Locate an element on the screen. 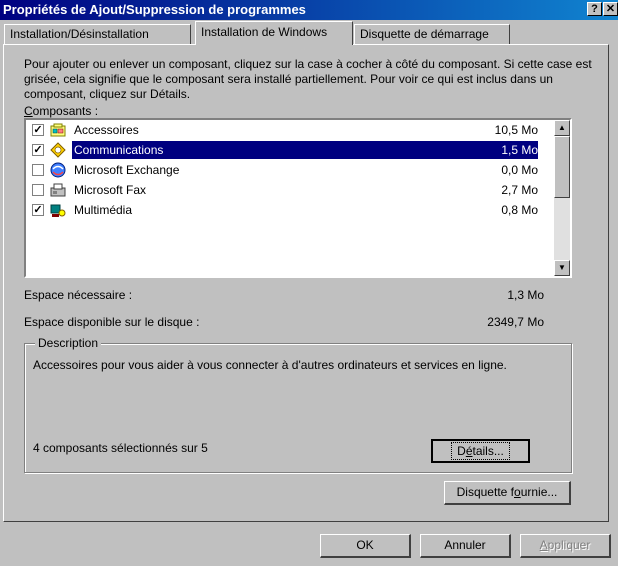 Image resolution: width=618 pixels, height=566 pixels. component-size: 10,5 Mo is located at coordinates (516, 130).